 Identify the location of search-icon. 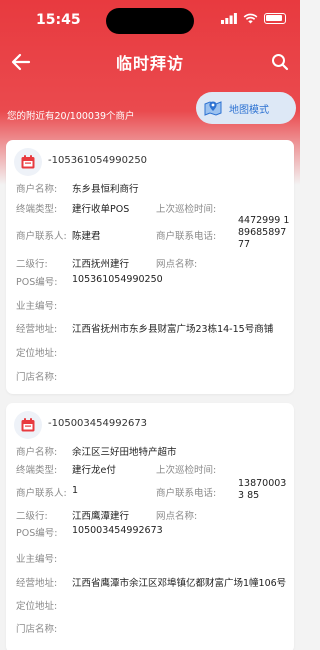
(280, 62).